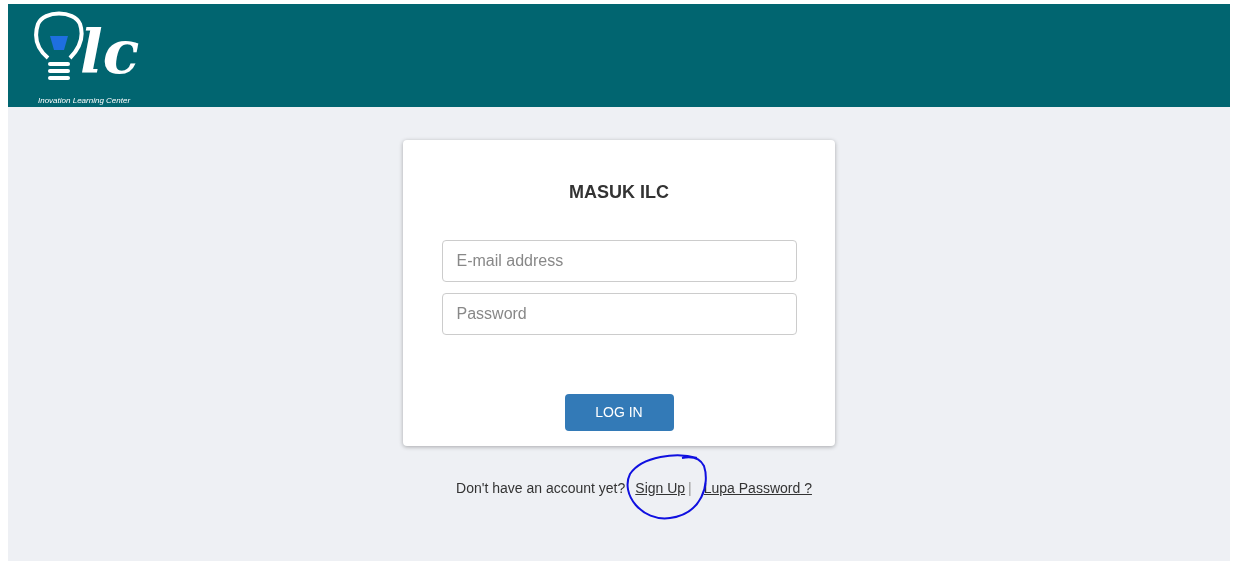 The image size is (1238, 561). Describe the element at coordinates (757, 488) in the screenshot. I see `forgot-password-link: Lupa Password ?` at that location.